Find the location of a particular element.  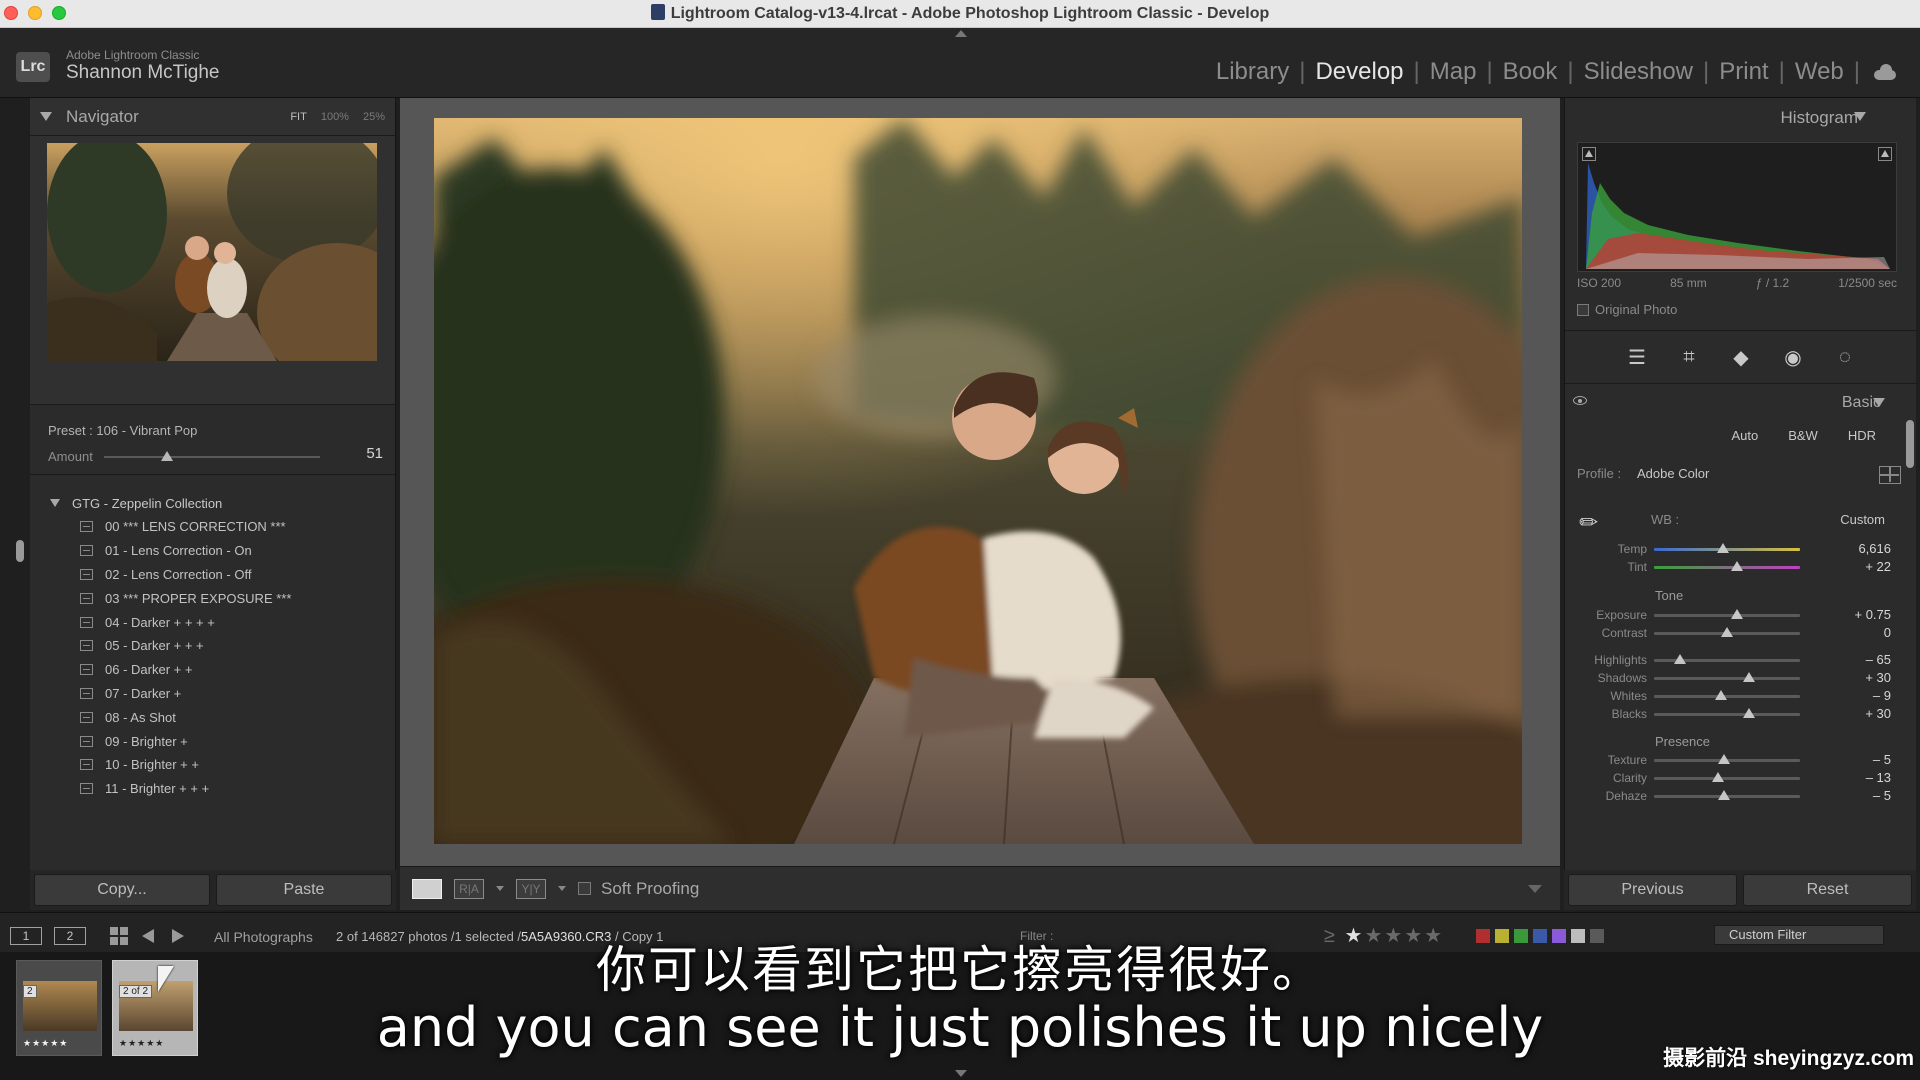

amount-slider-thumb is located at coordinates (166, 456).